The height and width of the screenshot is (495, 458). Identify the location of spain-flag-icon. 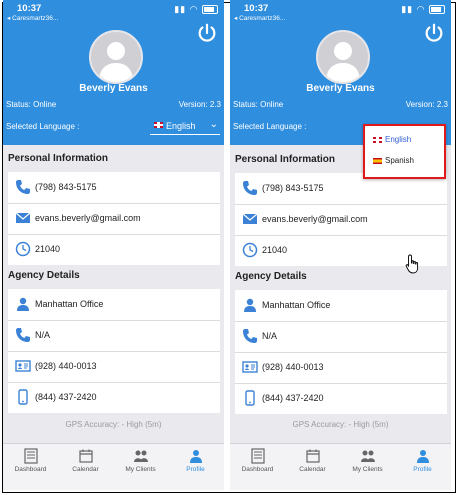
(377, 160).